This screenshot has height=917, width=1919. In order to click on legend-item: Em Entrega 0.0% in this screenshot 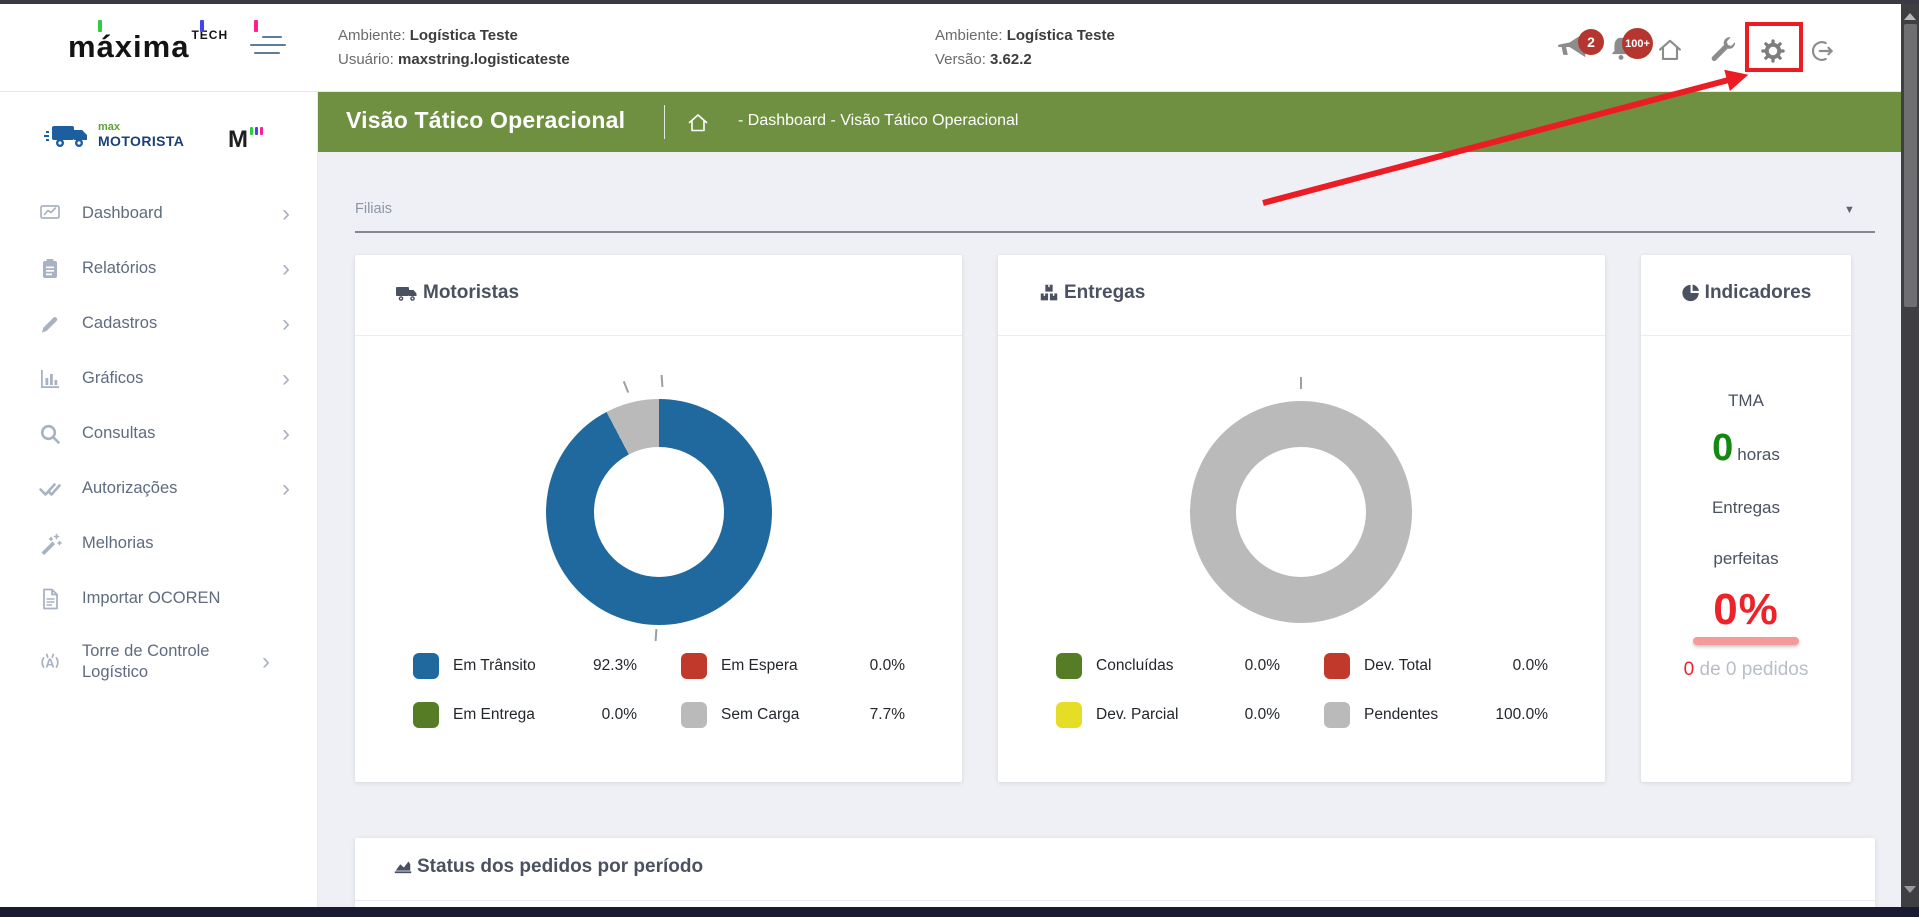, I will do `click(525, 715)`.